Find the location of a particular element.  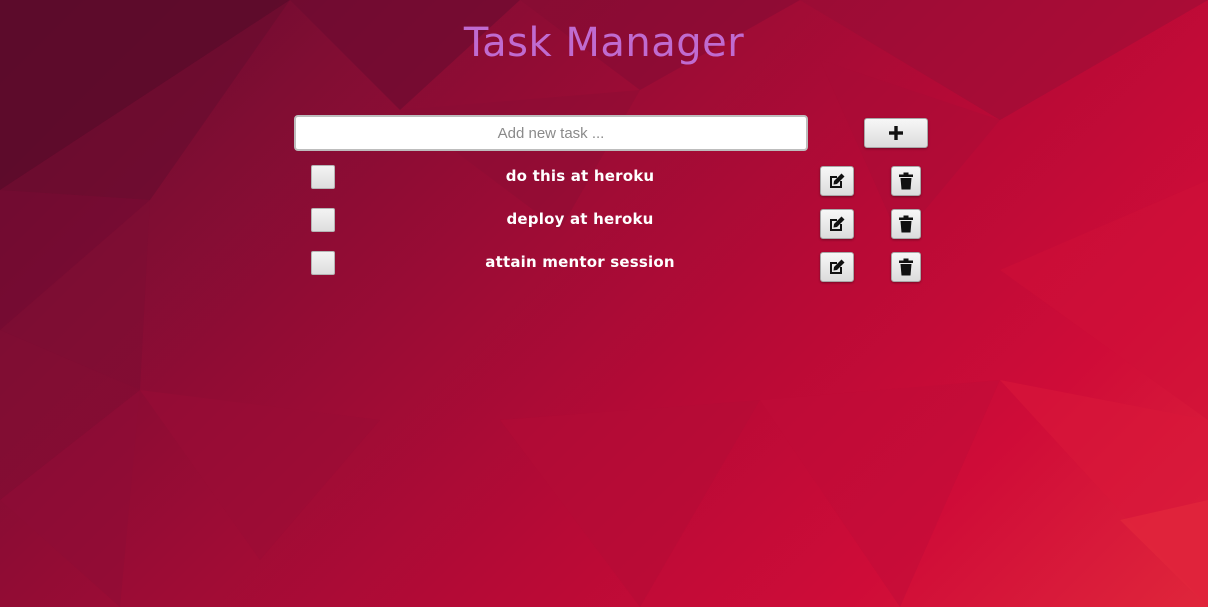

task-item: attain mentor session is located at coordinates (614, 266).